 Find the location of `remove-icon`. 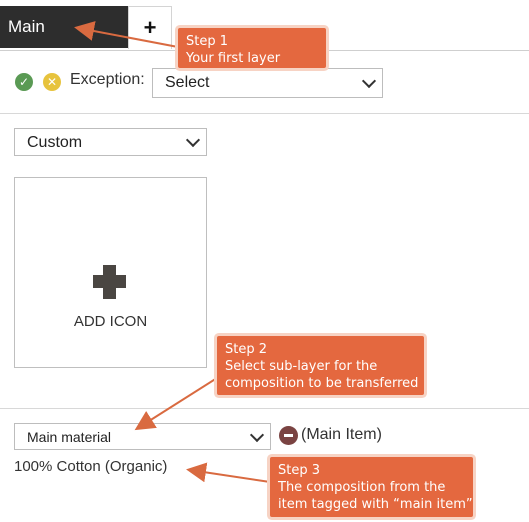

remove-icon is located at coordinates (288, 435).